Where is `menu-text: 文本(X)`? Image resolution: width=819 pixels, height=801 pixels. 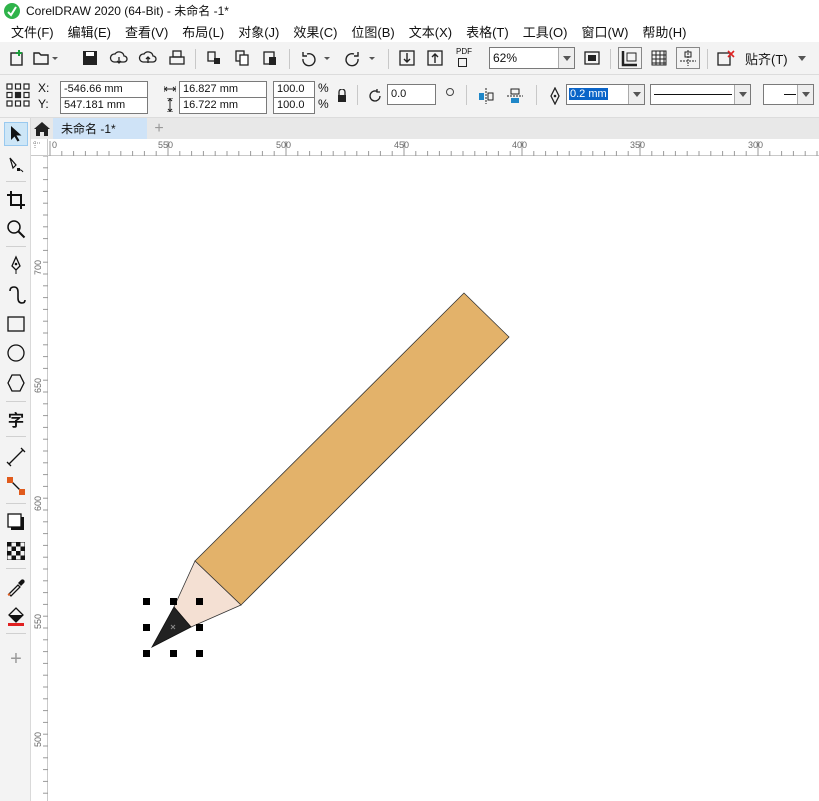
menu-text: 文本(X) is located at coordinates (430, 31).